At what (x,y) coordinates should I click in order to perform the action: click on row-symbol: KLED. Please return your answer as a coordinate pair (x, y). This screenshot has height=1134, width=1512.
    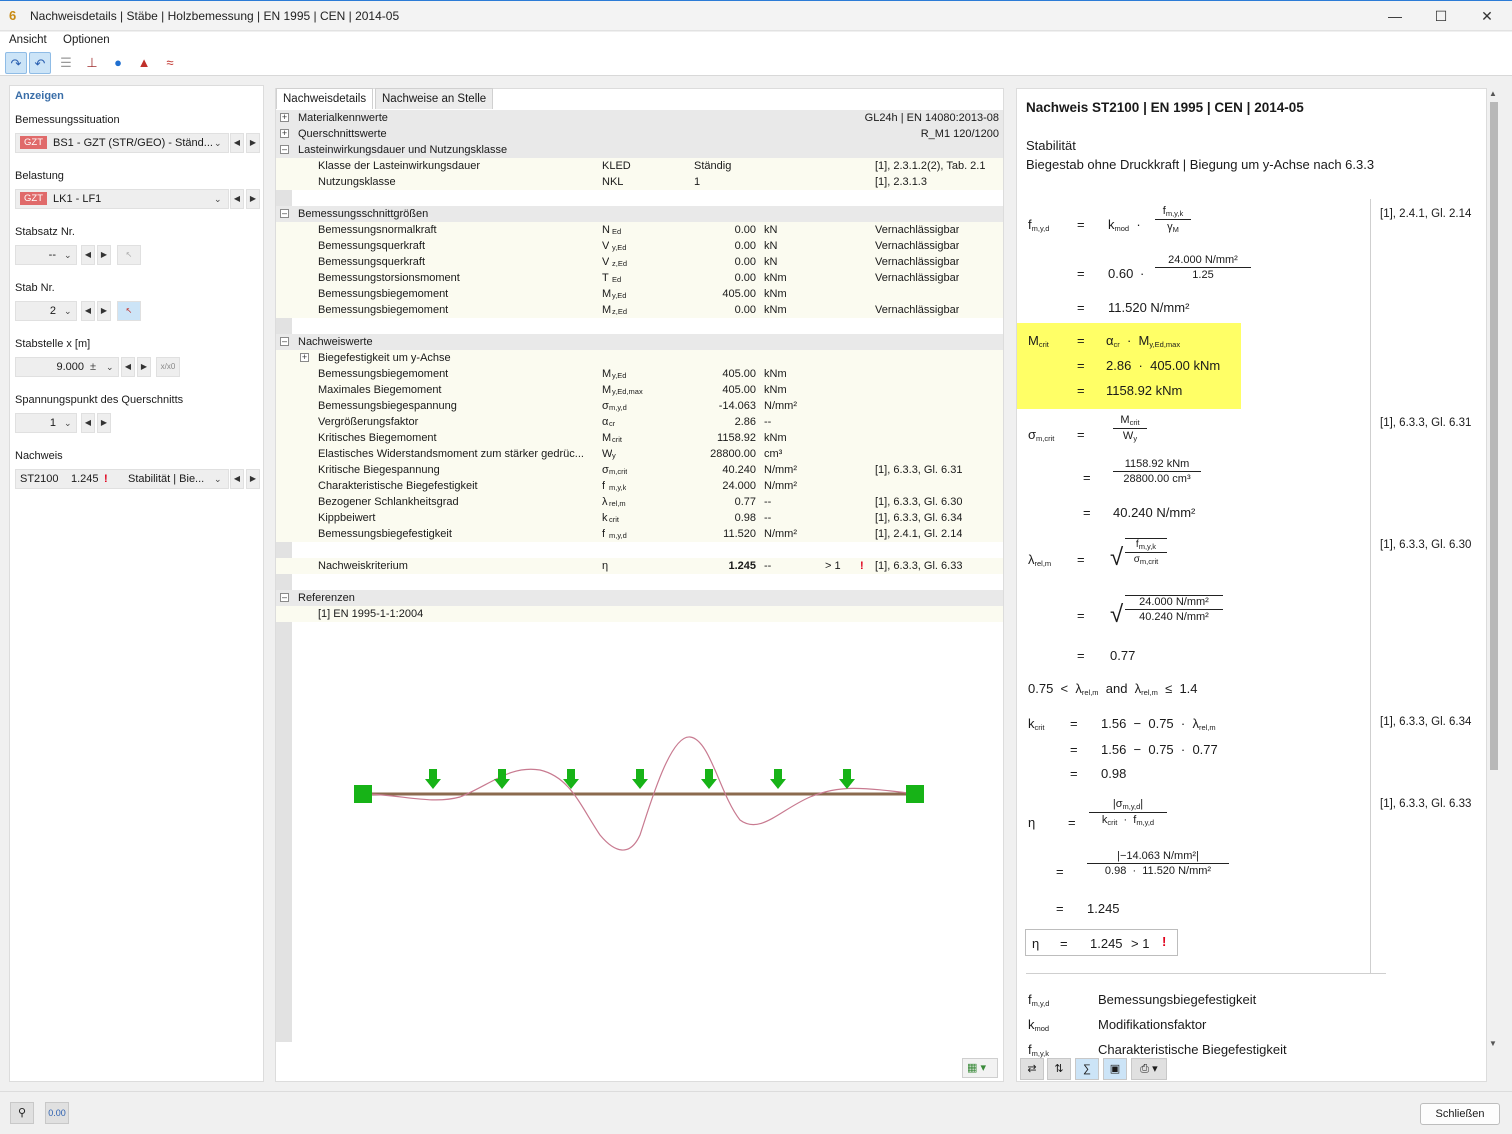
    Looking at the image, I should click on (616, 166).